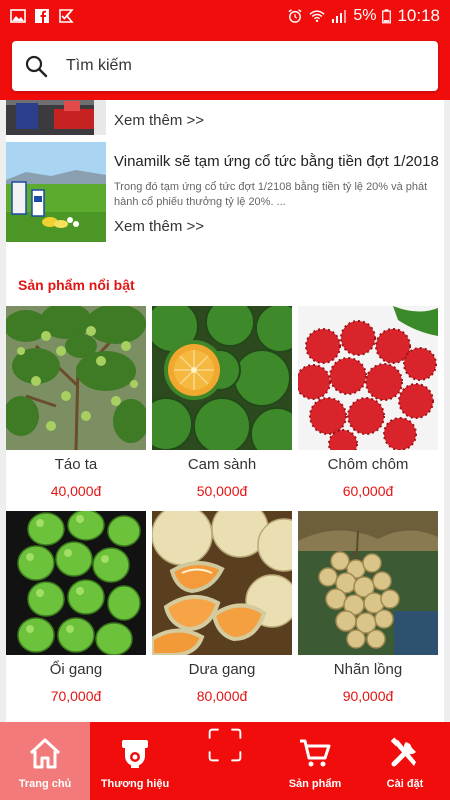 The height and width of the screenshot is (800, 450). Describe the element at coordinates (76, 696) in the screenshot. I see `product-price: 70,000đ` at that location.